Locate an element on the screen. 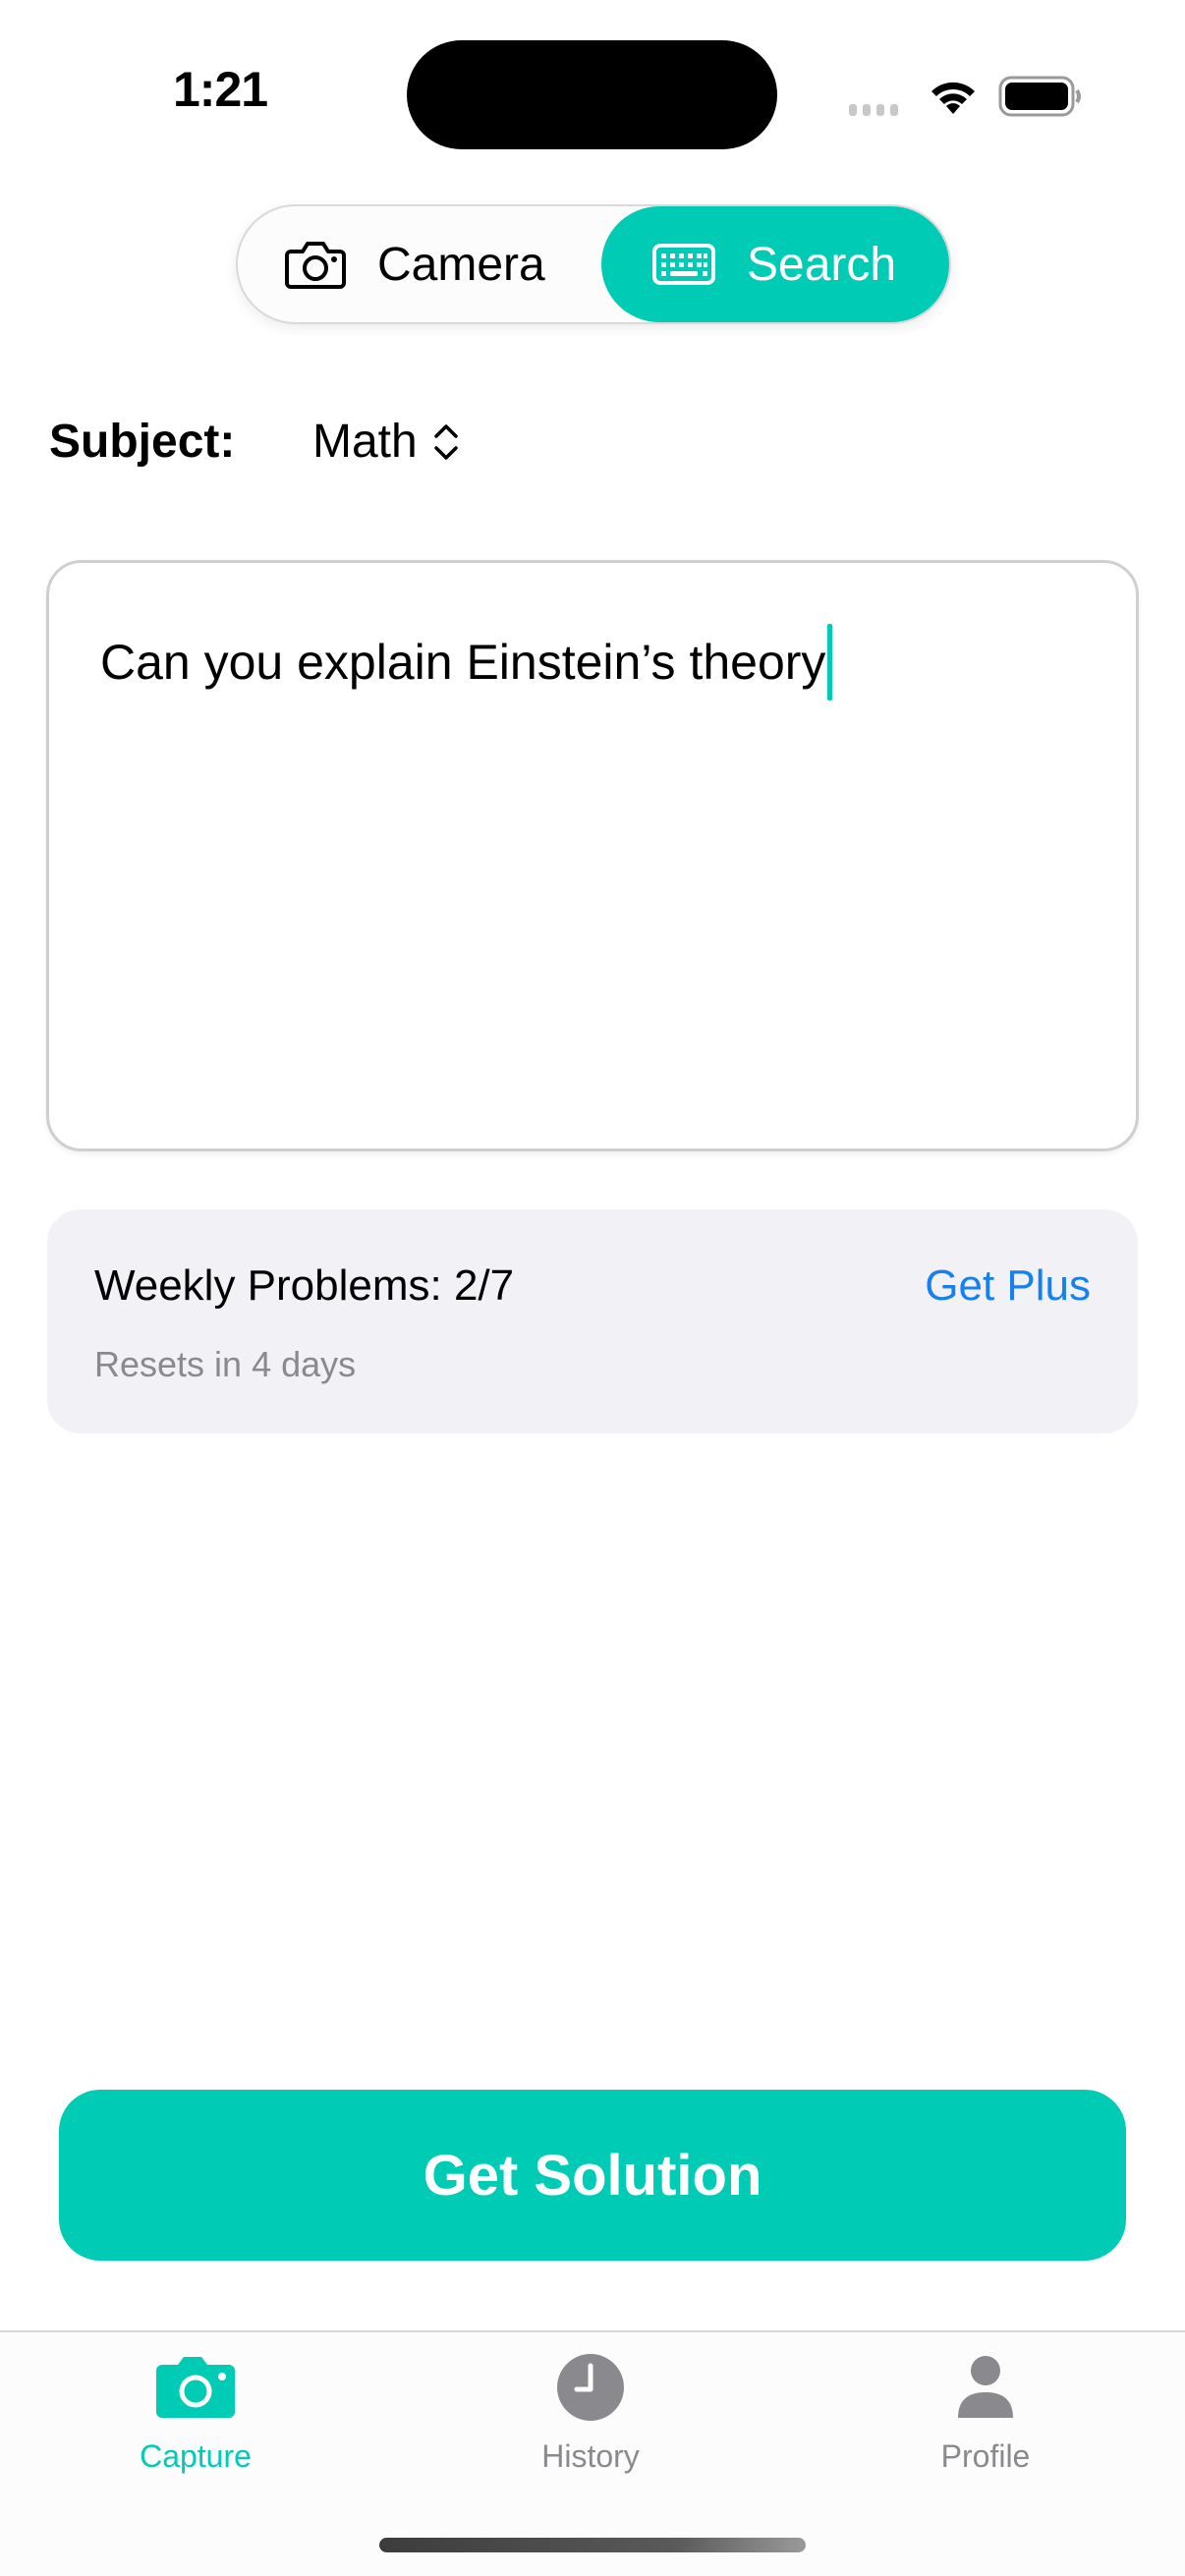  tab-history: History is located at coordinates (591, 2413).